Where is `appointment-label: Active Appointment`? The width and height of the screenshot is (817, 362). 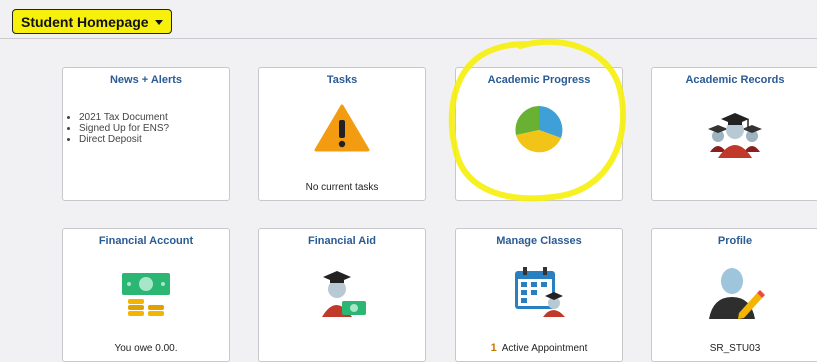
appointment-label: Active Appointment is located at coordinates (544, 348).